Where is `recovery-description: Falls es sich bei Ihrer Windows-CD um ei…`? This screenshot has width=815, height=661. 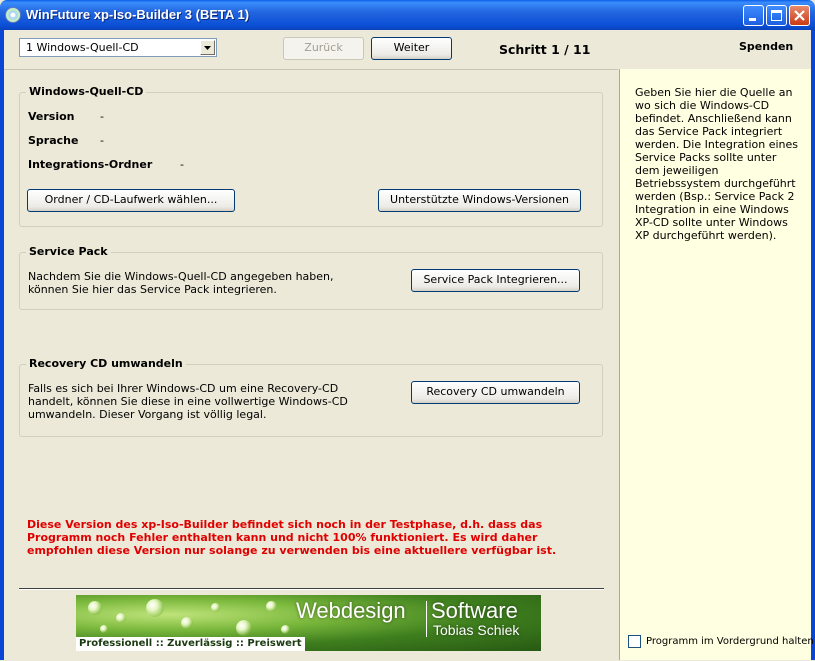
recovery-description: Falls es sich bei Ihrer Windows-CD um ei… is located at coordinates (188, 401).